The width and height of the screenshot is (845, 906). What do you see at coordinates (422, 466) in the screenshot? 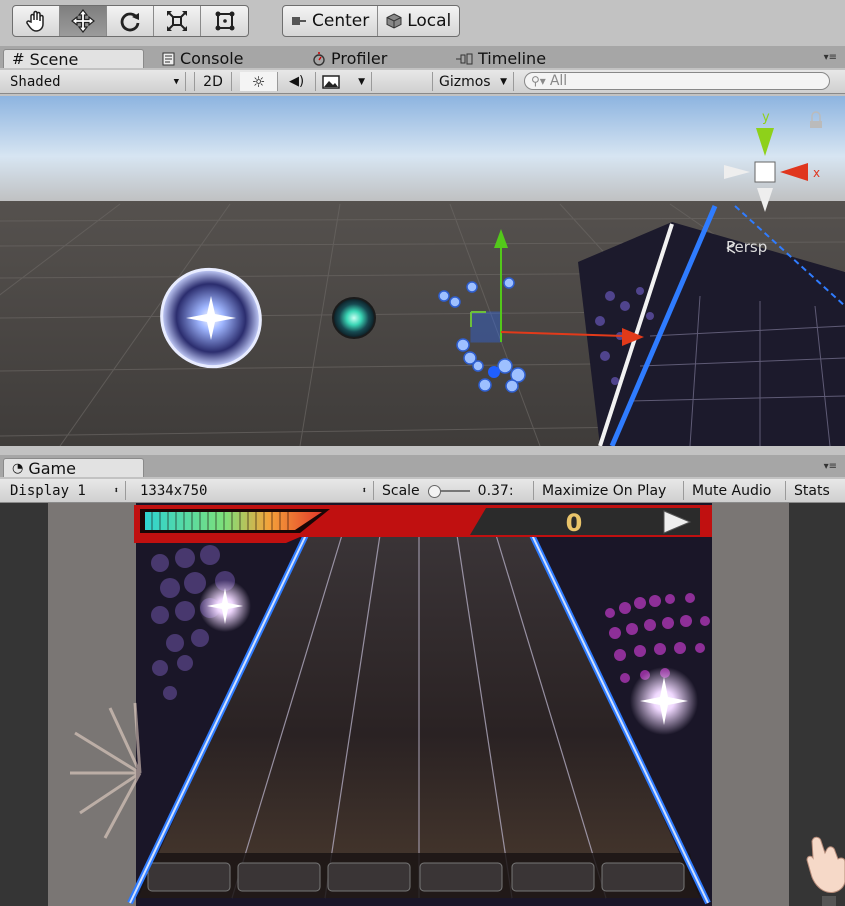
I see `game-tab-bar: ◔ Game ▾≡` at bounding box center [422, 466].